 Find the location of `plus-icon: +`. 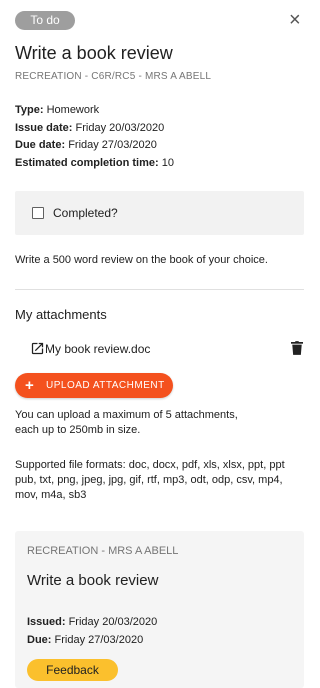

plus-icon: + is located at coordinates (30, 385).